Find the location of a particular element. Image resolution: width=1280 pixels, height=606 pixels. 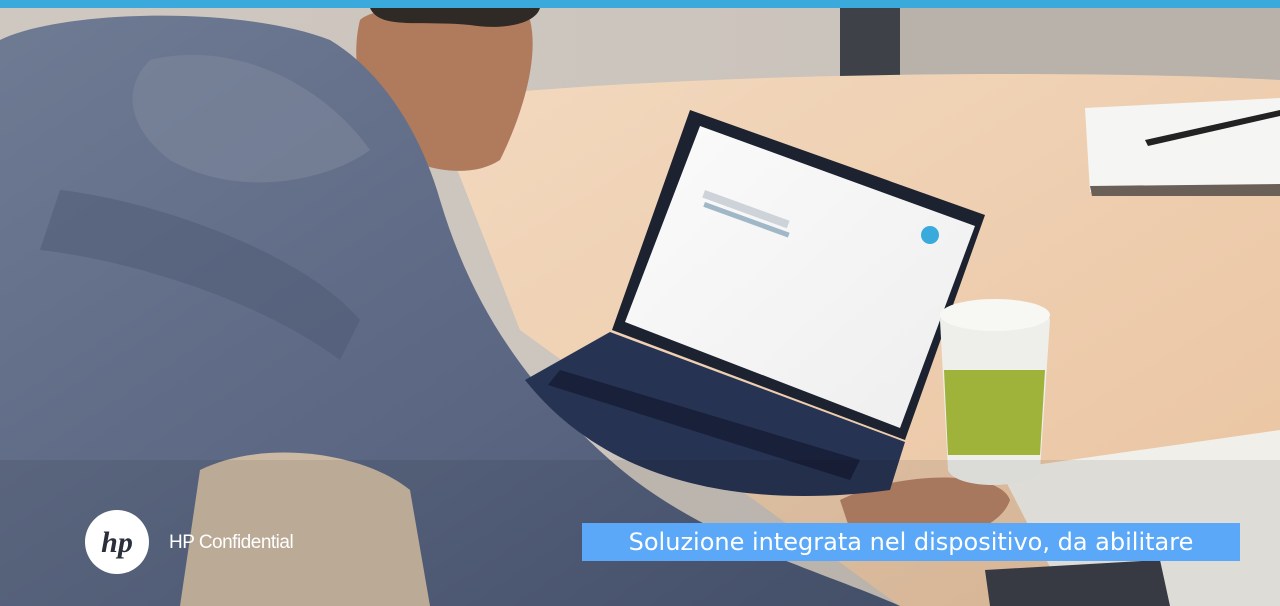

hp-logo: hp is located at coordinates (117, 542).